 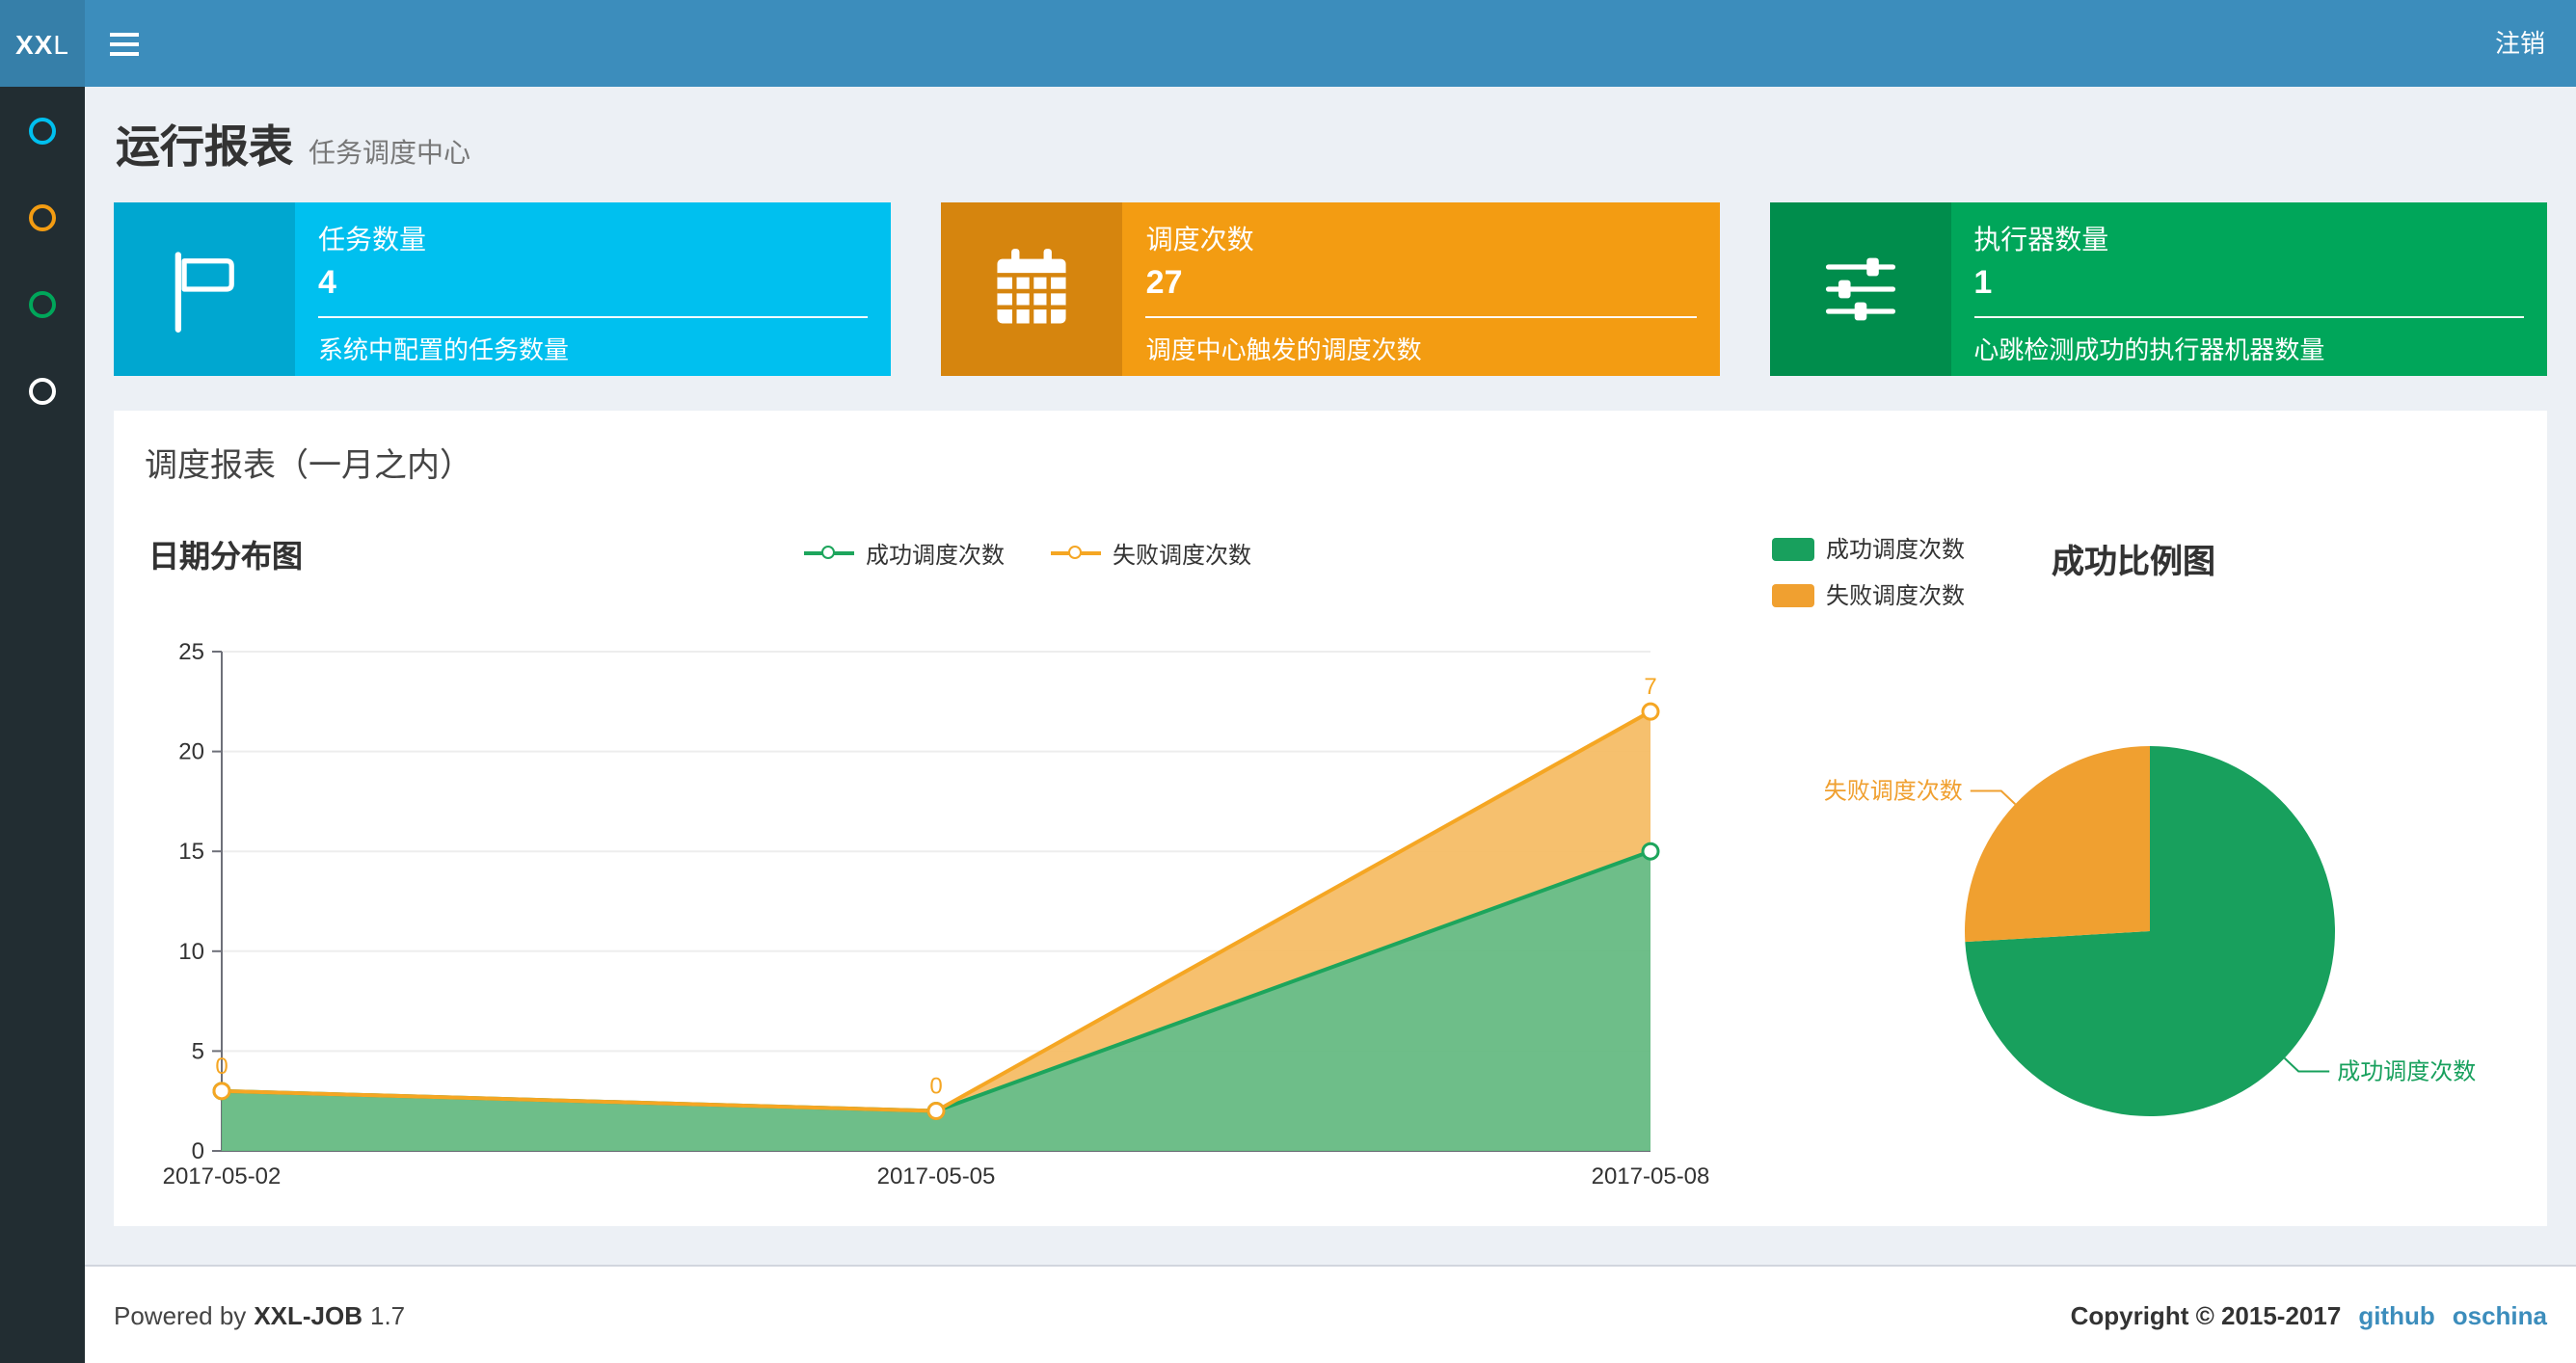 What do you see at coordinates (191, 752) in the screenshot?
I see `svg-text: 20` at bounding box center [191, 752].